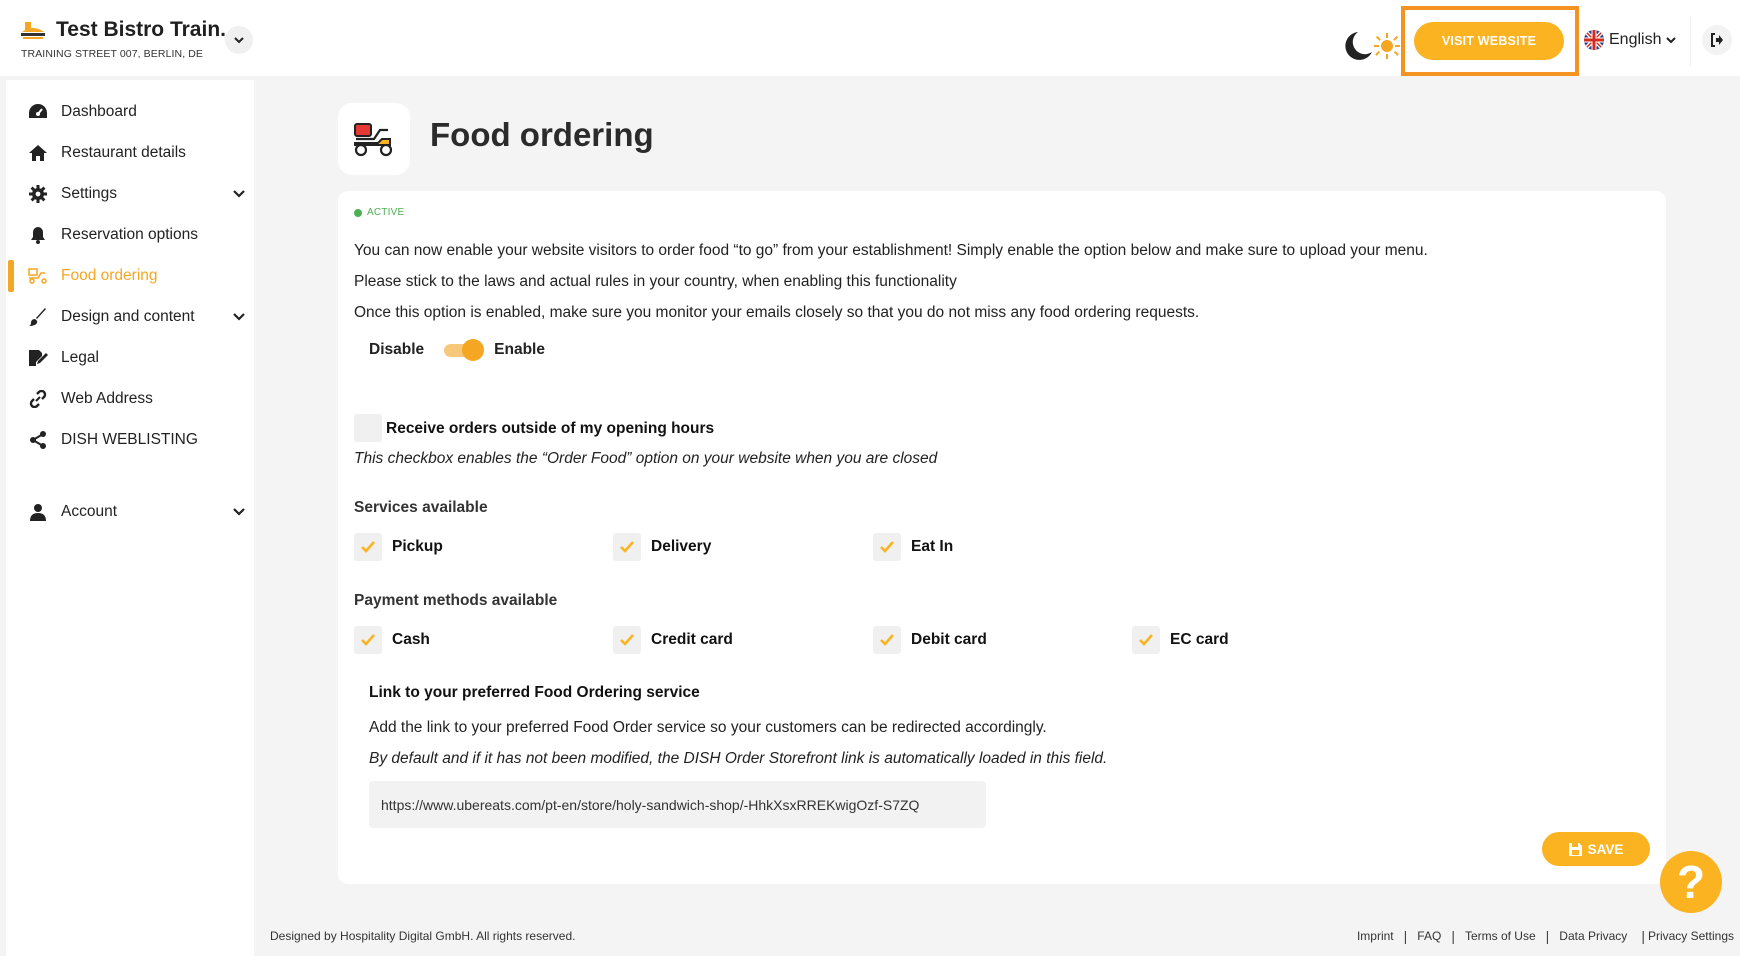 Image resolution: width=1740 pixels, height=956 pixels. What do you see at coordinates (130, 358) in the screenshot?
I see `sidebar-item-legal: Legal` at bounding box center [130, 358].